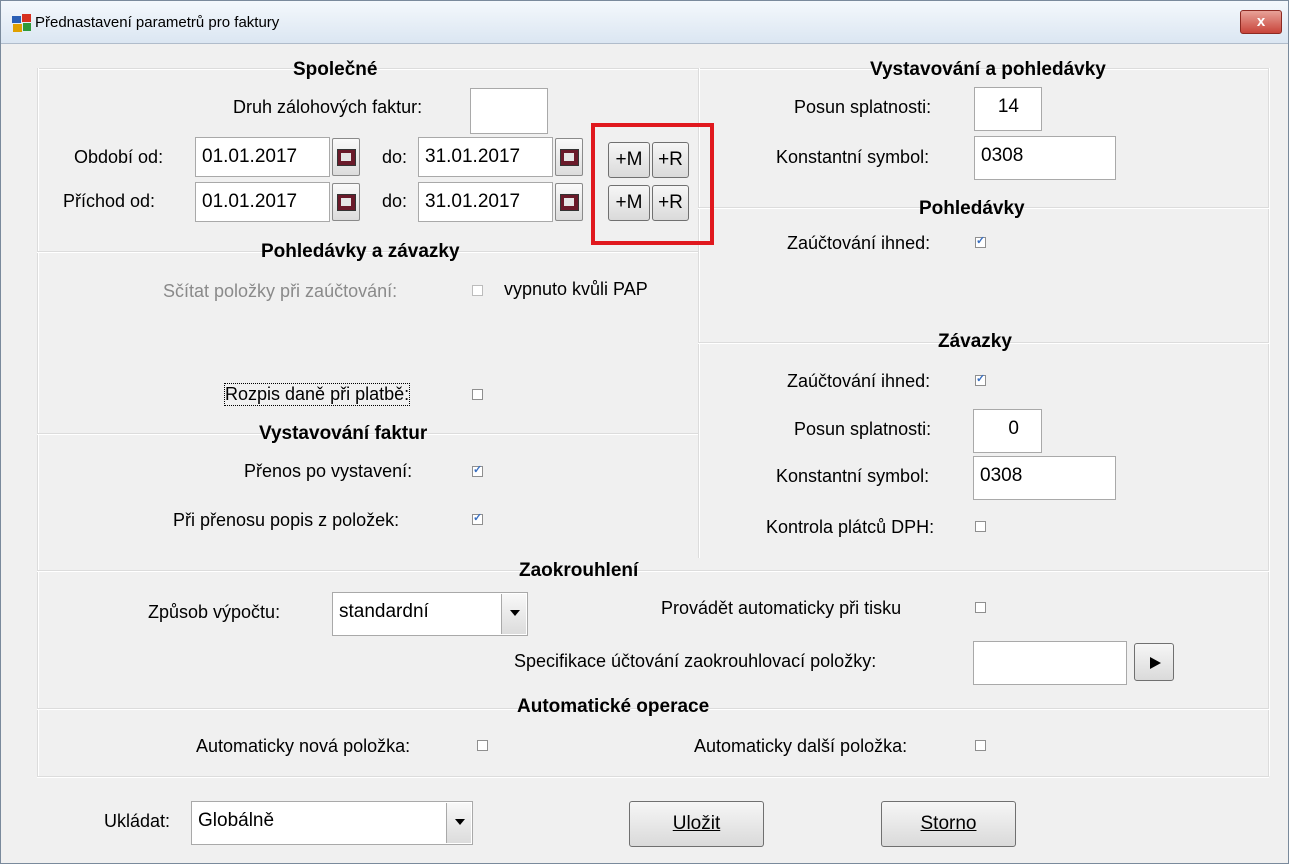  I want to click on prichod-od-calendar-button, so click(346, 202).